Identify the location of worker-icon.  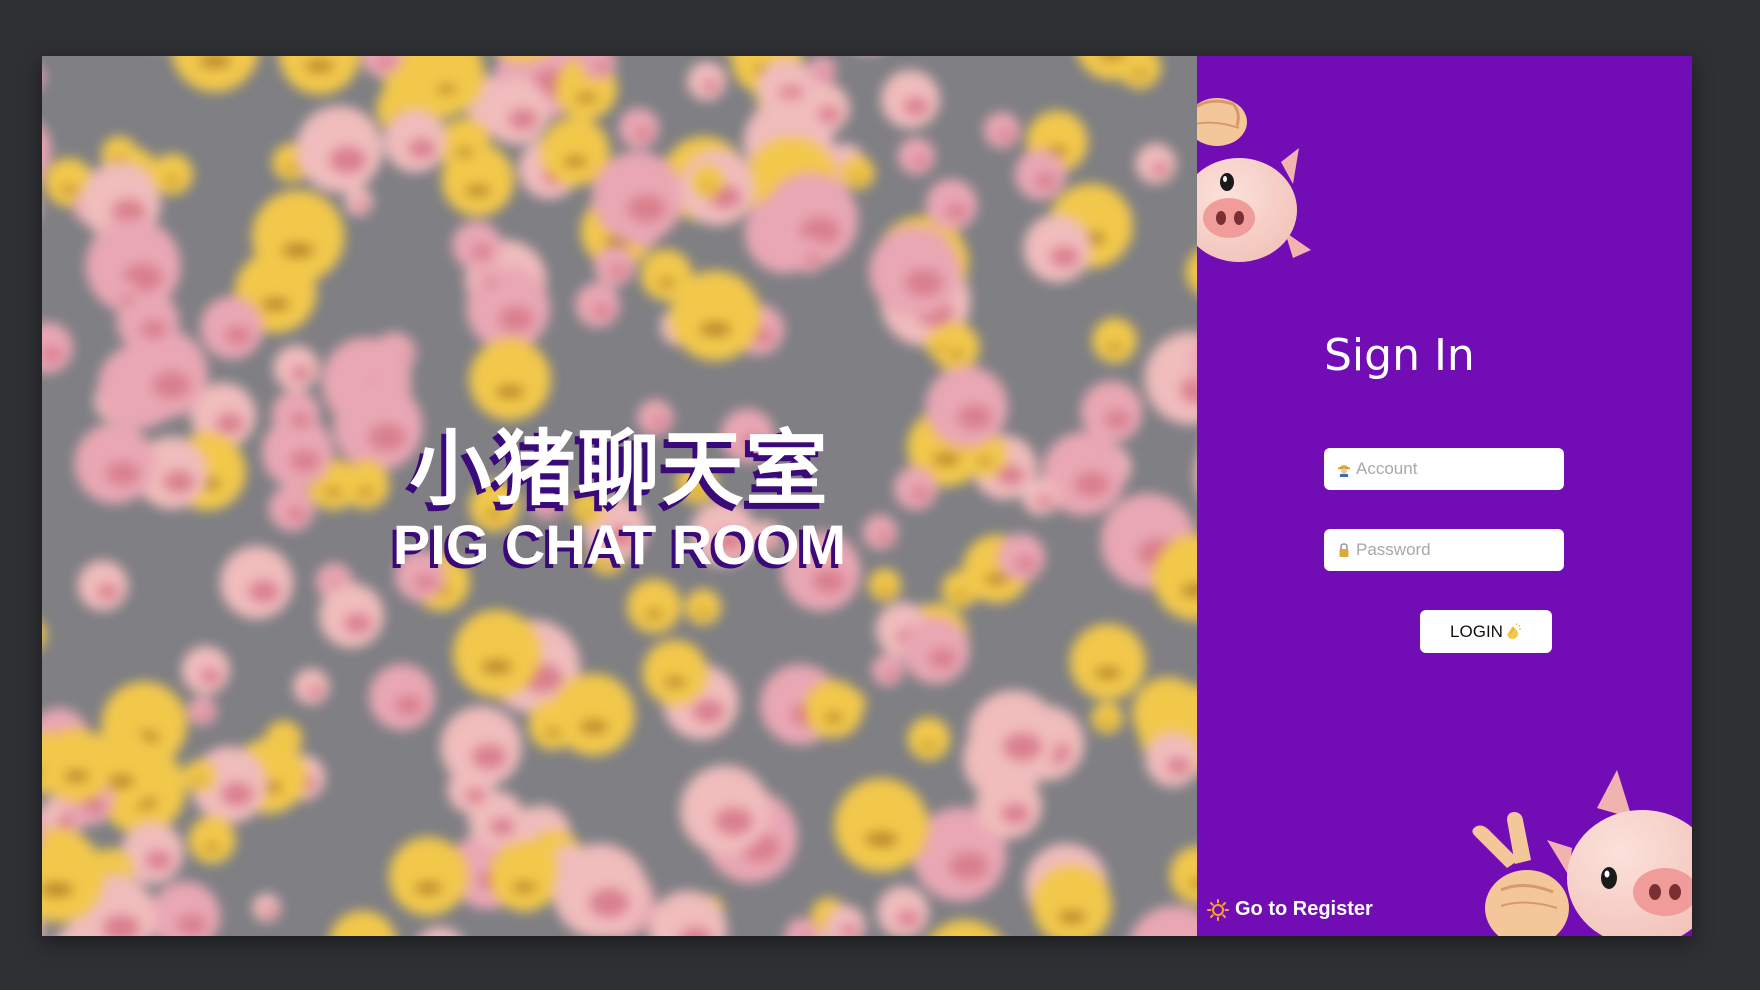
(1344, 471).